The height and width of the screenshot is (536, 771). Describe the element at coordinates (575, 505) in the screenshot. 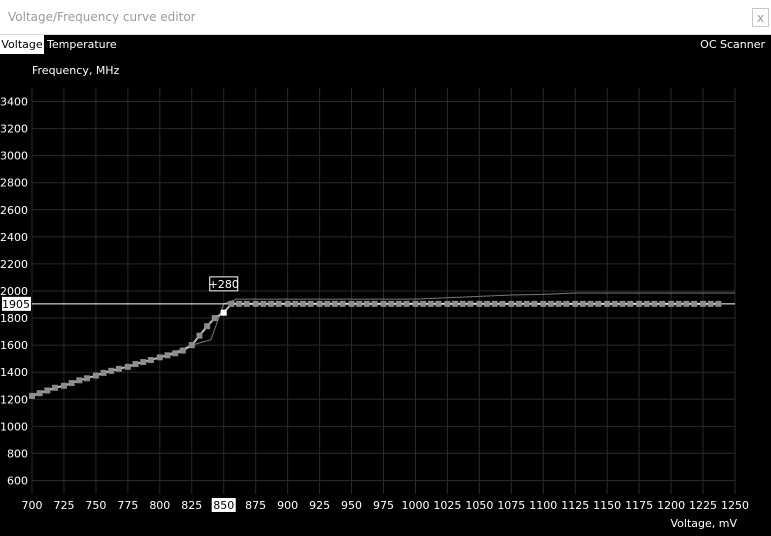

I see `x-tick-label: 1125` at that location.